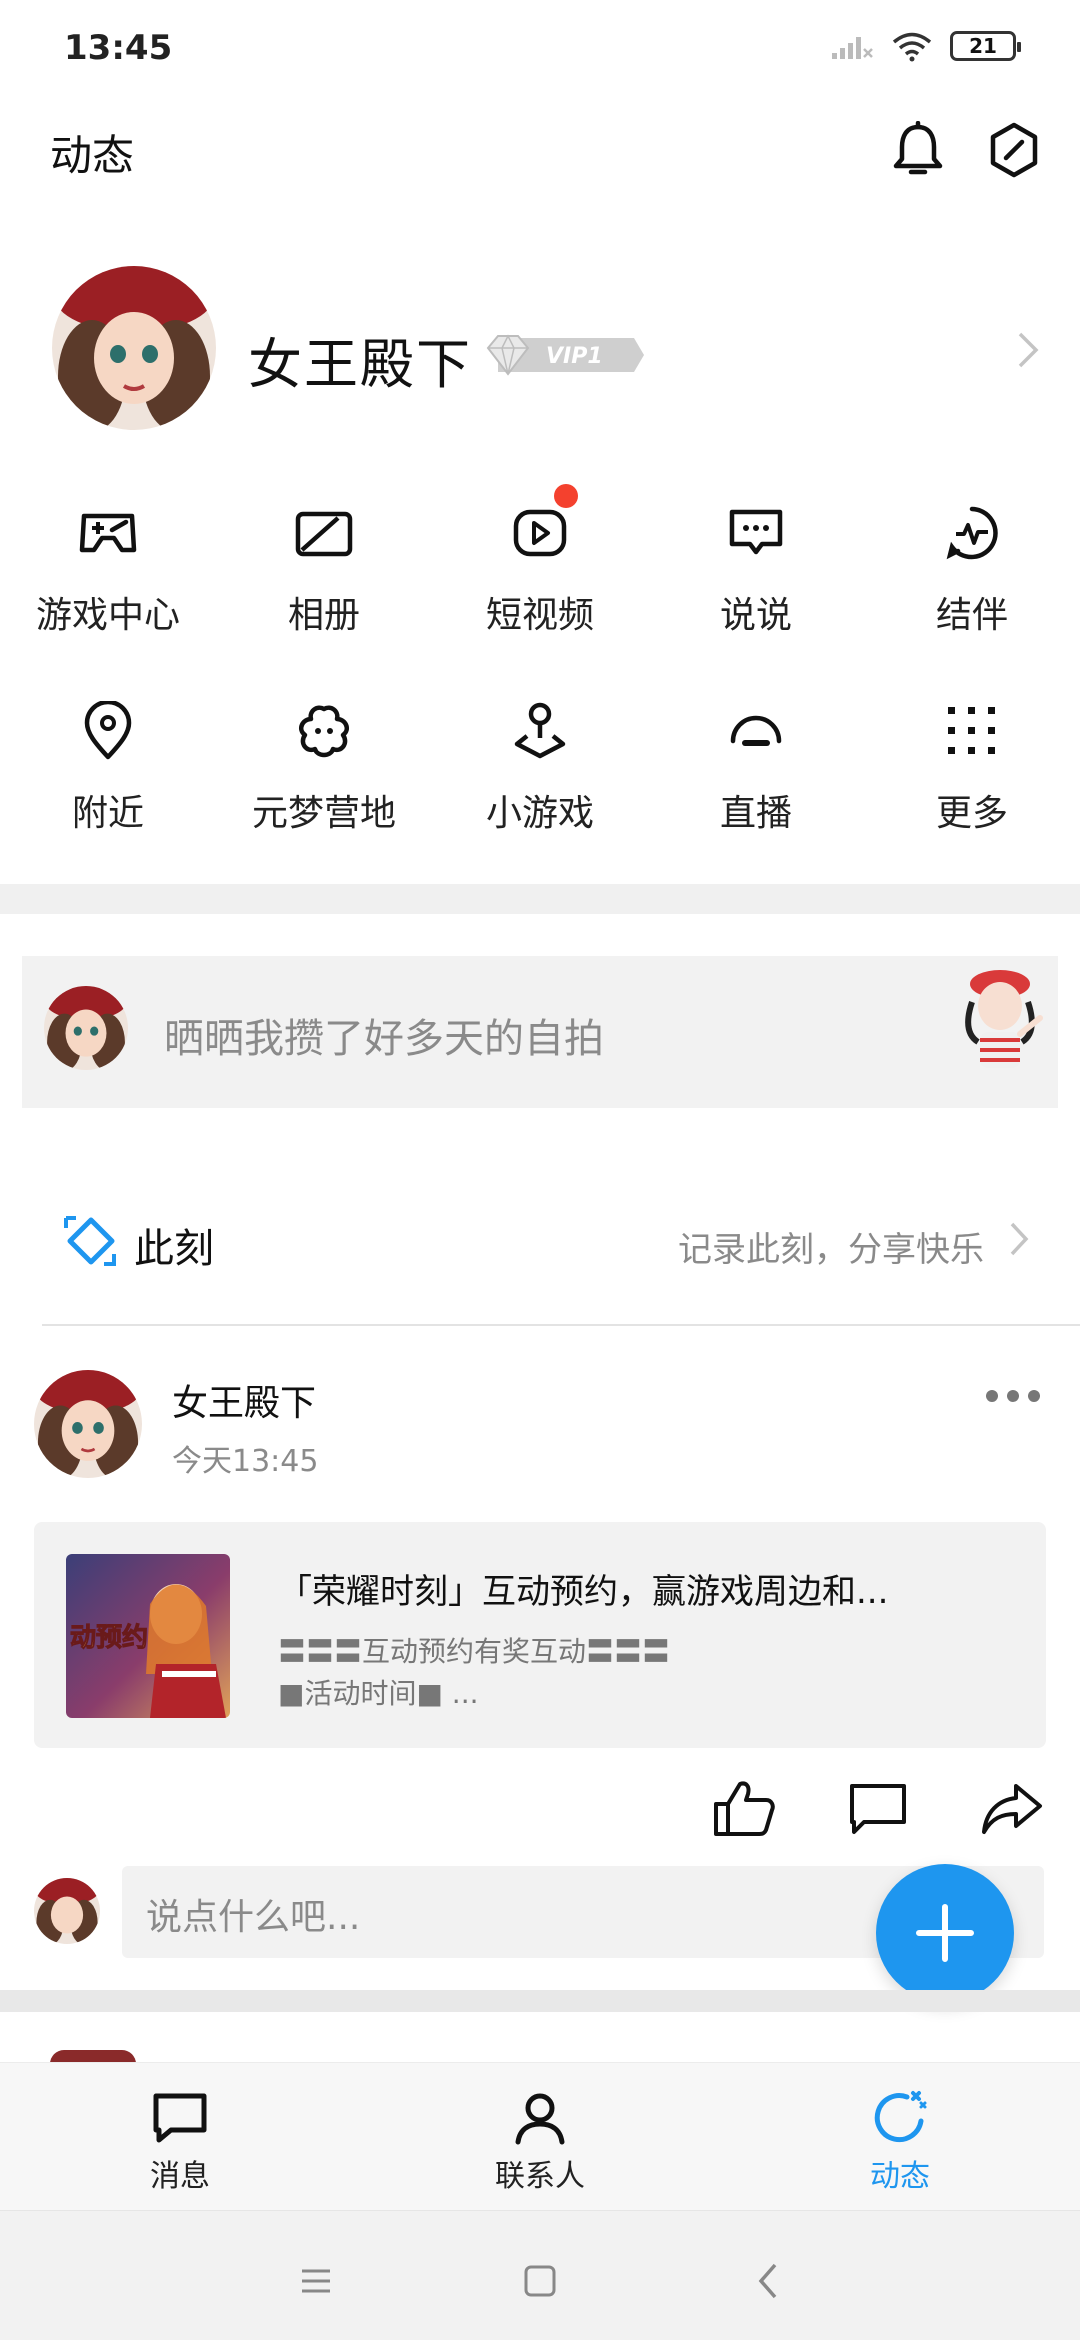  I want to click on feature-mini-games: 小游戏, so click(540, 787).